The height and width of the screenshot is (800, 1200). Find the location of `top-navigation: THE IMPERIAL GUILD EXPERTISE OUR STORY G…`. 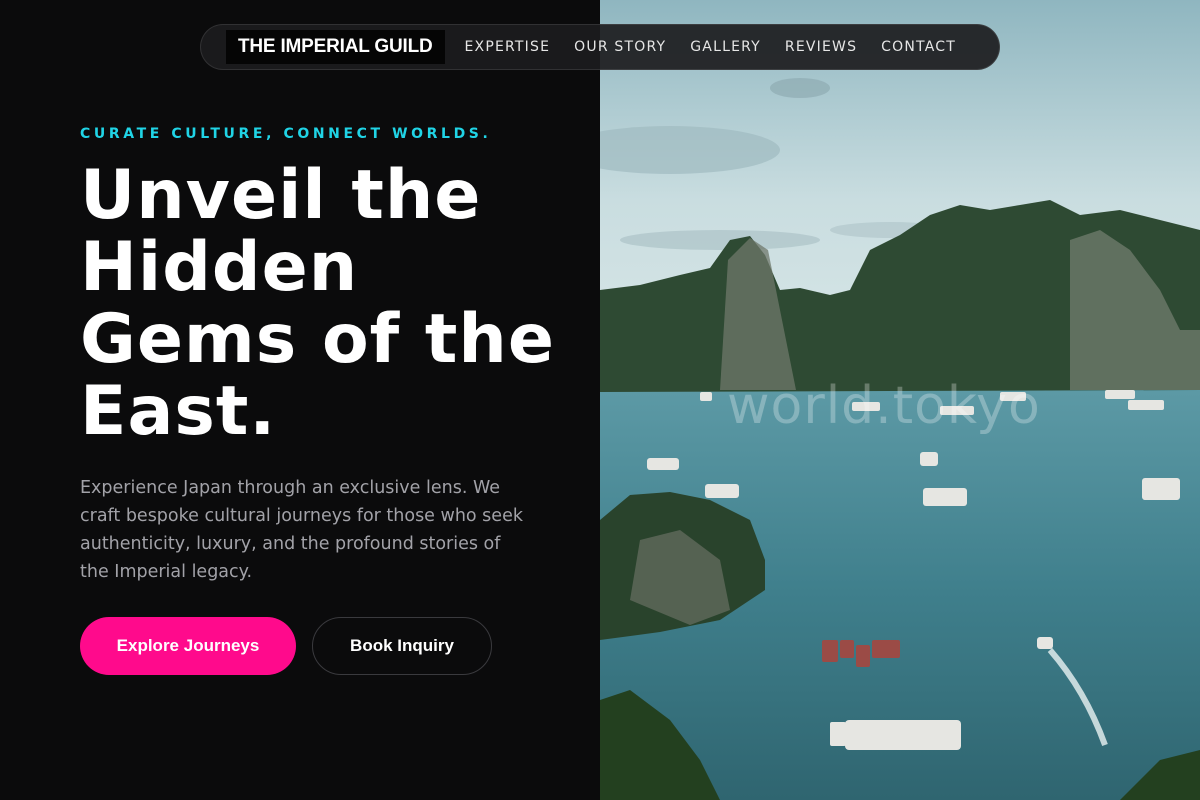

top-navigation: THE IMPERIAL GUILD EXPERTISE OUR STORY G… is located at coordinates (600, 47).